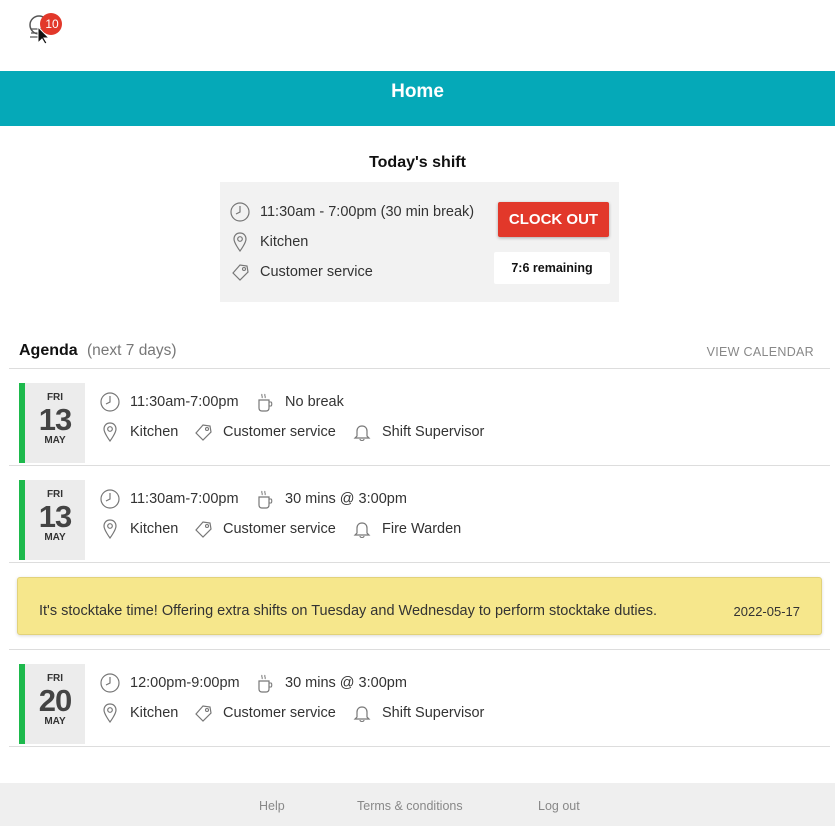  Describe the element at coordinates (284, 242) in the screenshot. I see `shift-location: Kitchen` at that location.